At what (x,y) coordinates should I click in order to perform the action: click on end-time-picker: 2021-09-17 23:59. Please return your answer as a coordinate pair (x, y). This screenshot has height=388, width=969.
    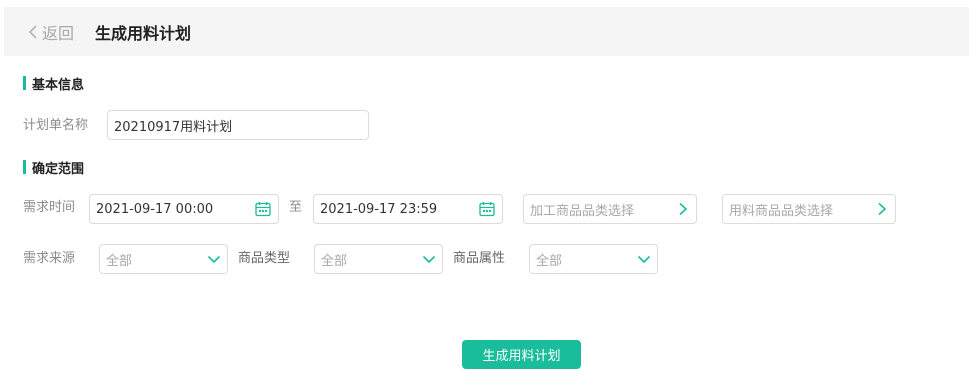
    Looking at the image, I should click on (408, 209).